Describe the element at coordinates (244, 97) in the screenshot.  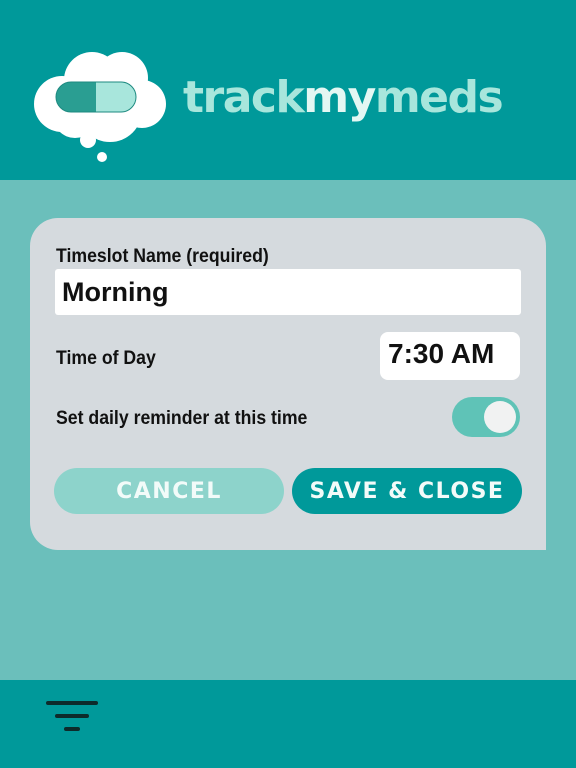
I see `brand-part-track: track` at that location.